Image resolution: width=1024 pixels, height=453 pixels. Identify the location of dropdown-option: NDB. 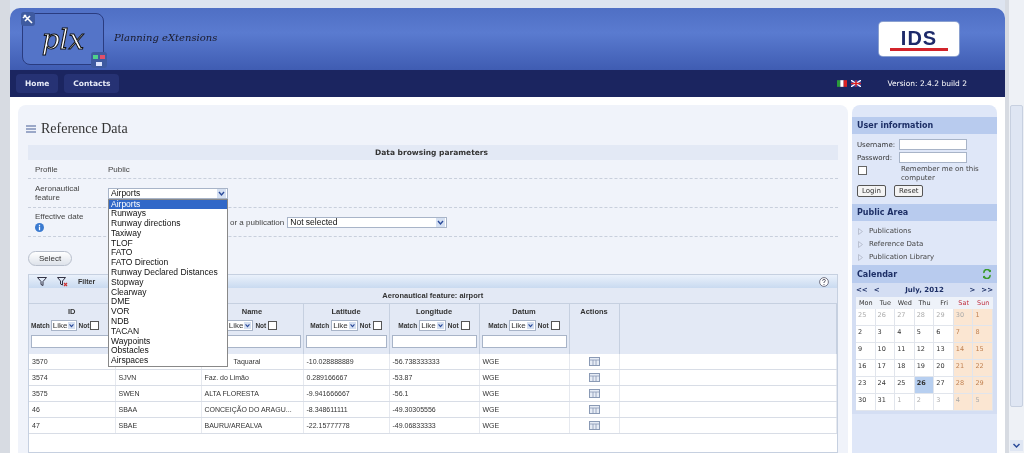
(168, 322).